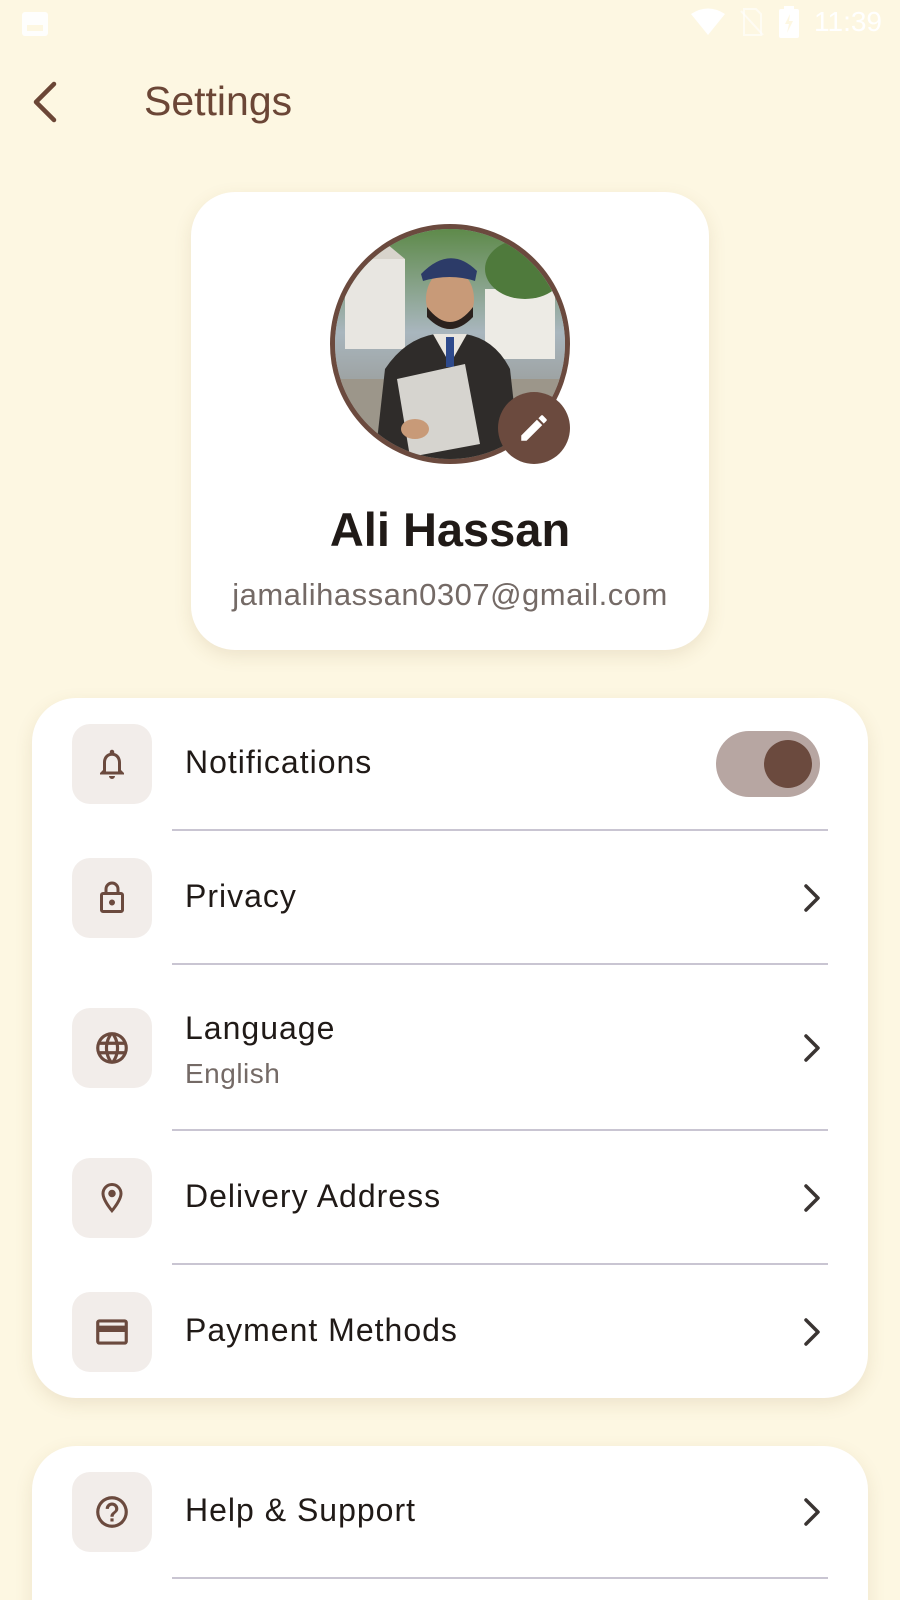  I want to click on delivery-address-icon-box, so click(112, 1198).